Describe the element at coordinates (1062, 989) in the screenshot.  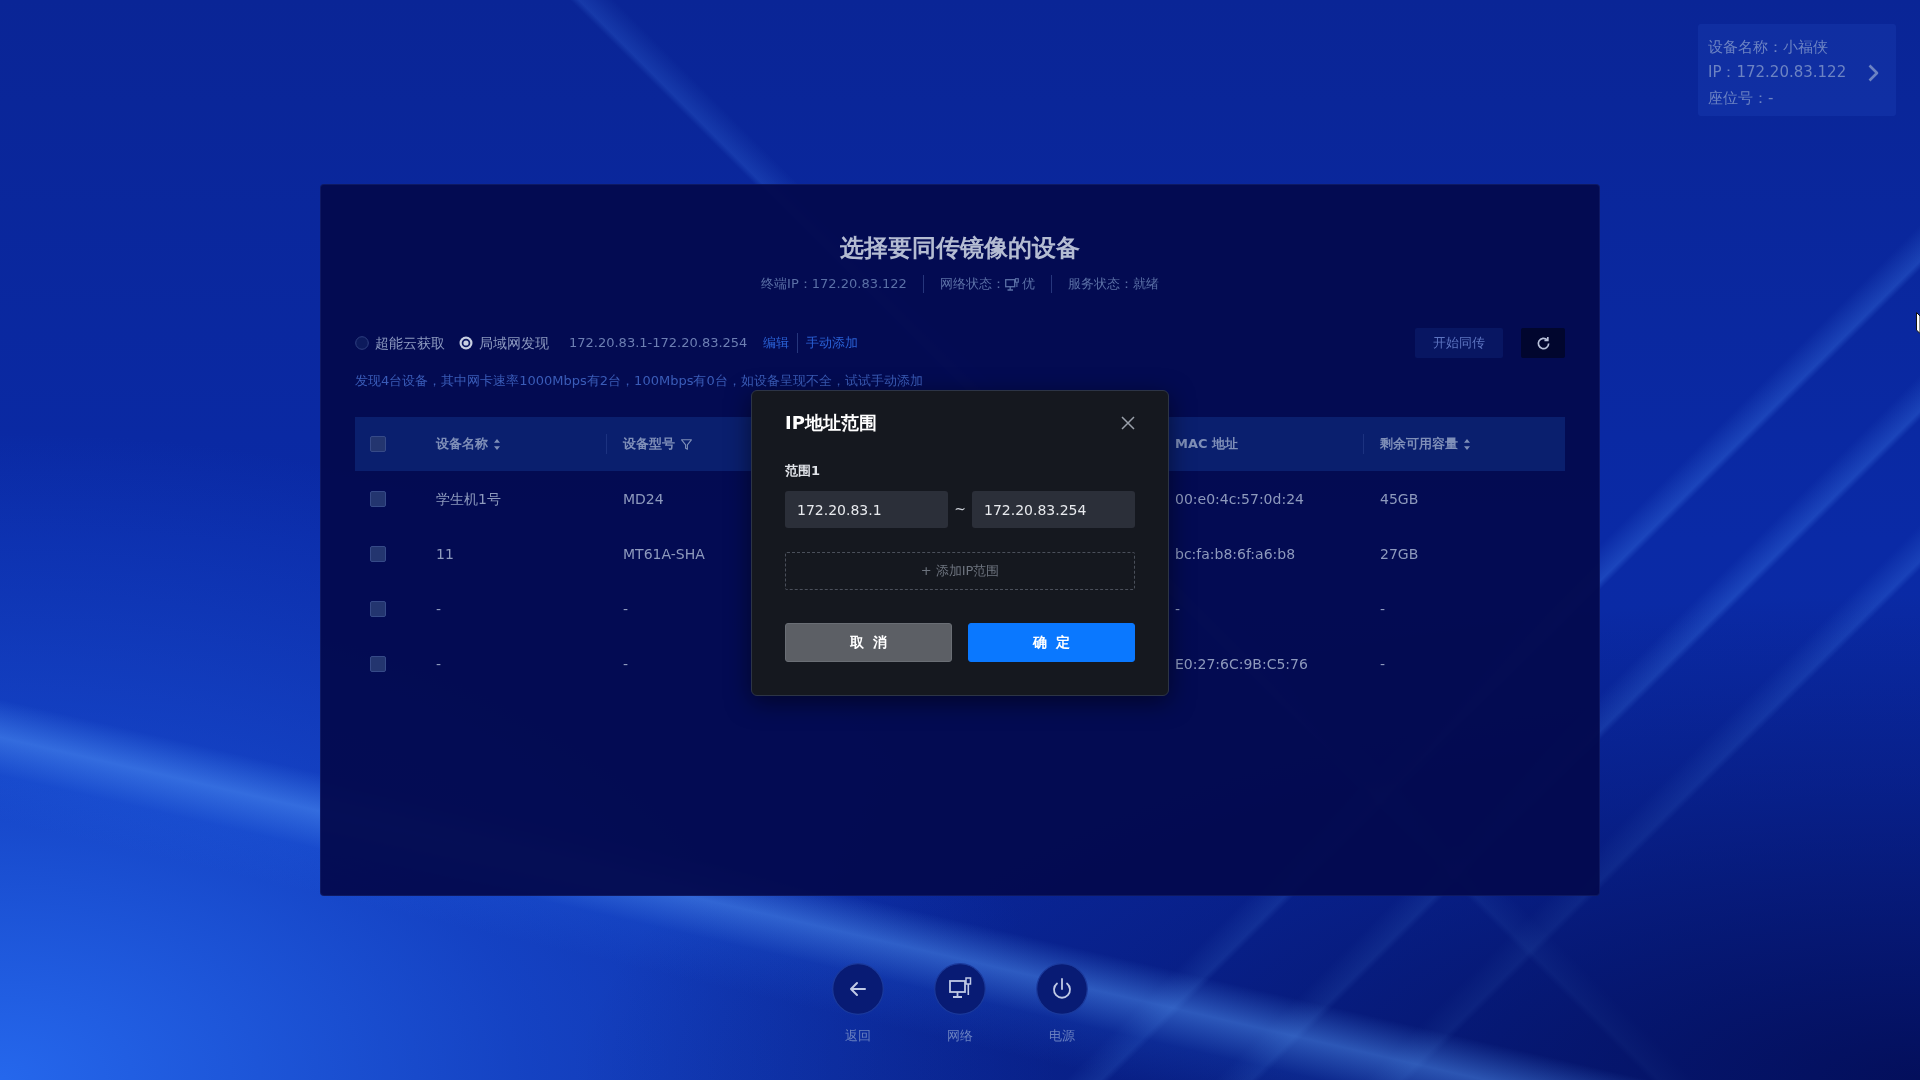
I see `power-icon` at that location.